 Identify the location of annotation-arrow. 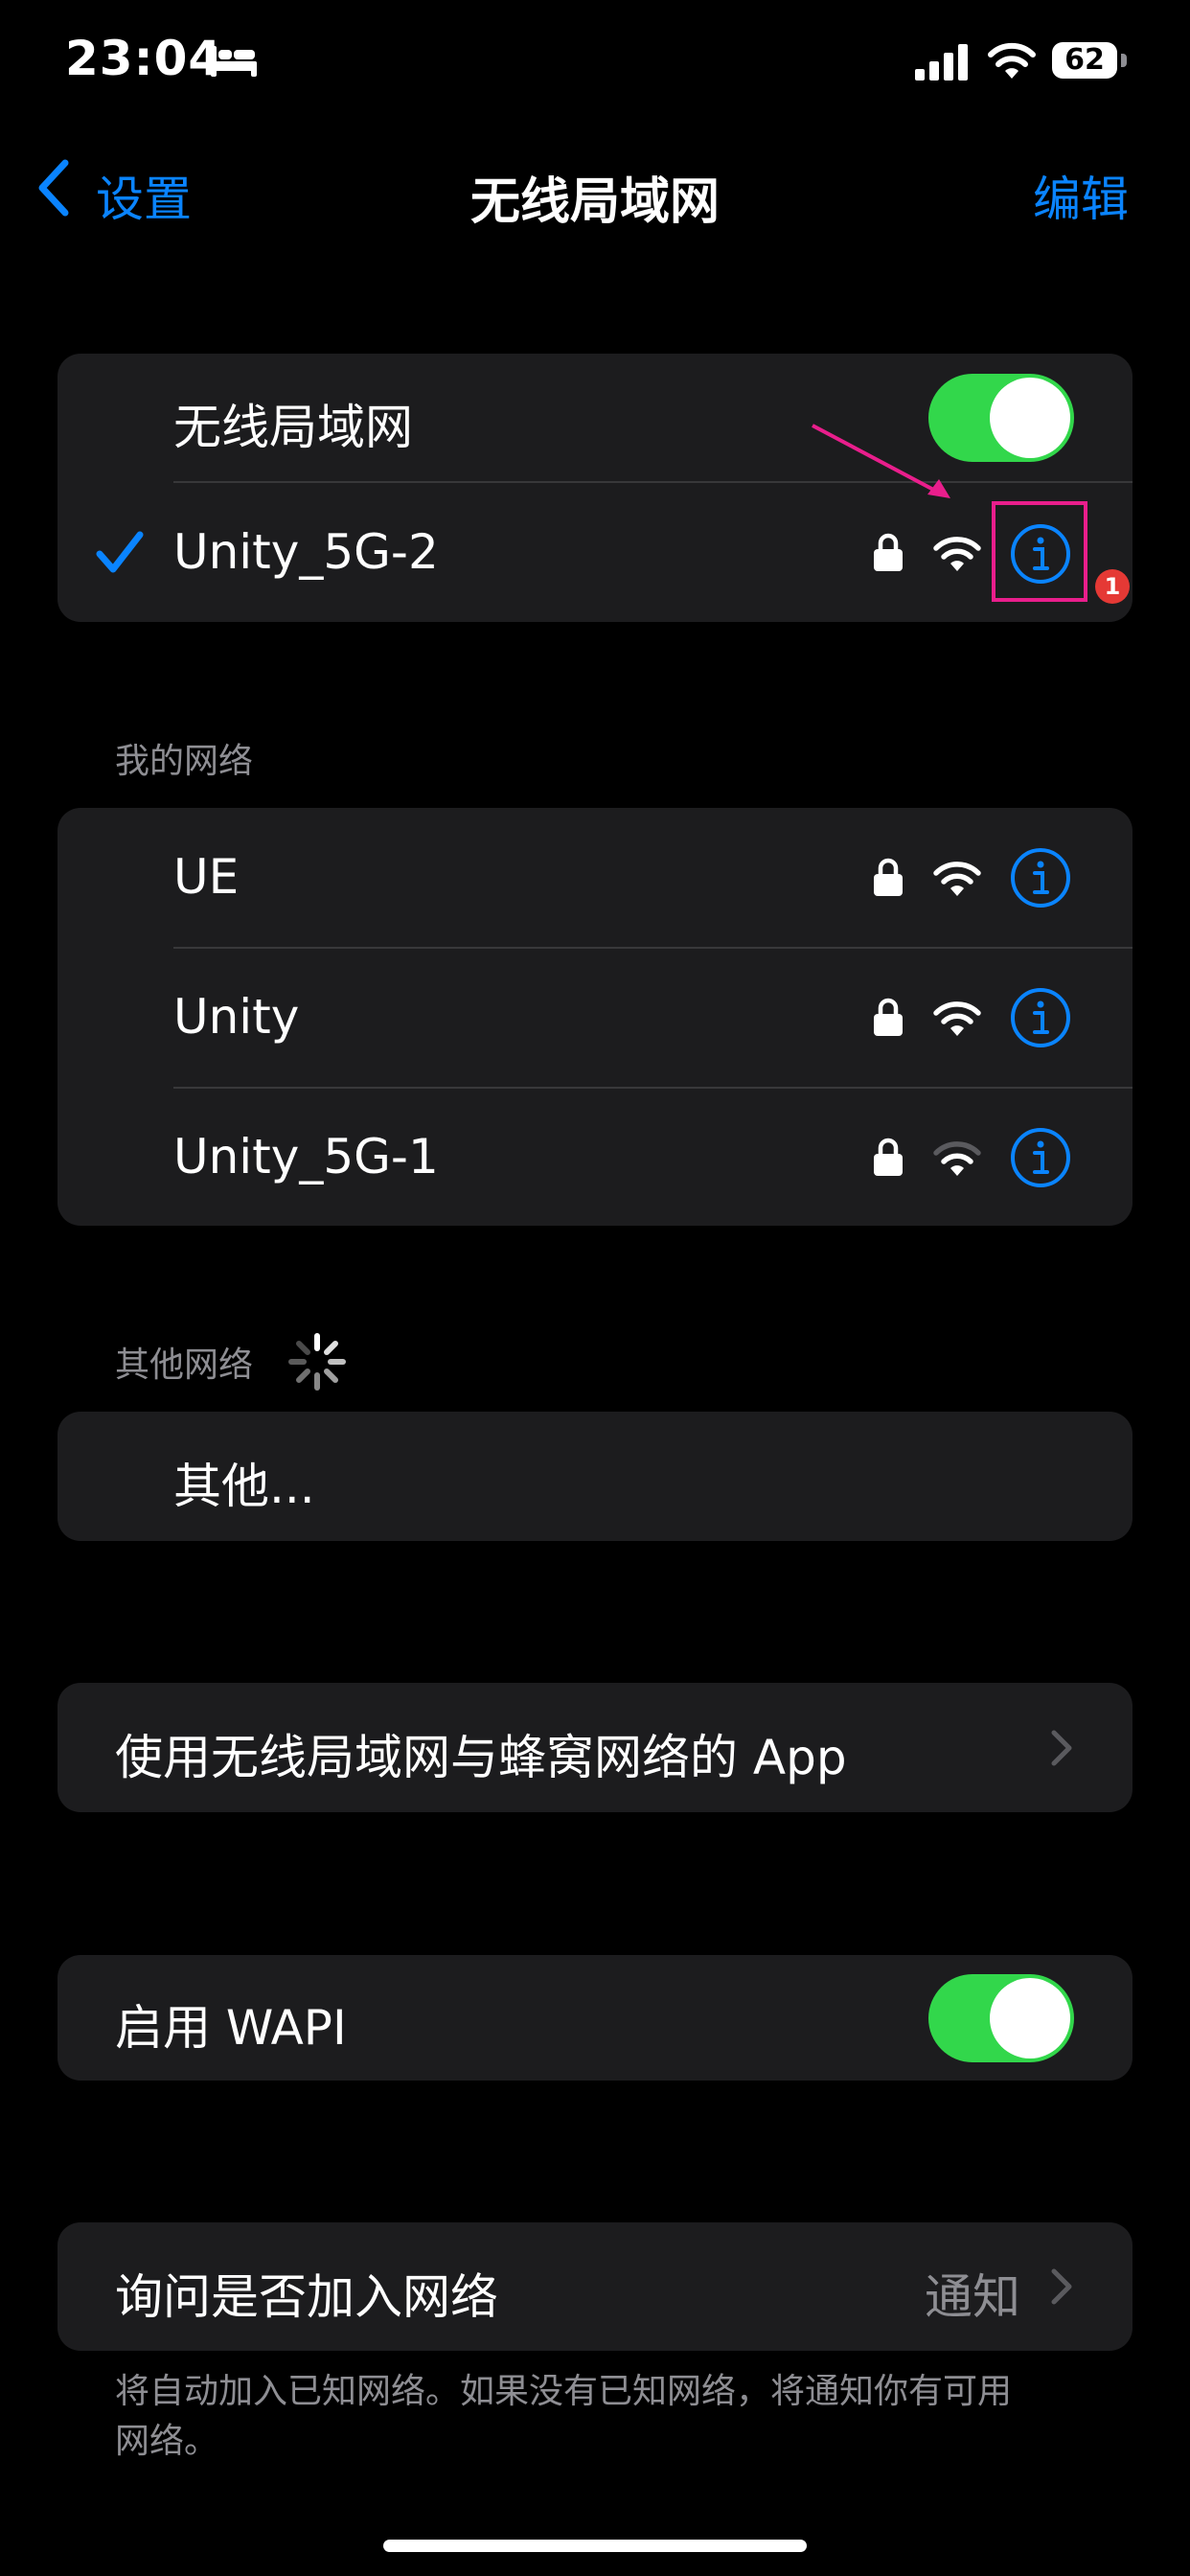
(881, 461).